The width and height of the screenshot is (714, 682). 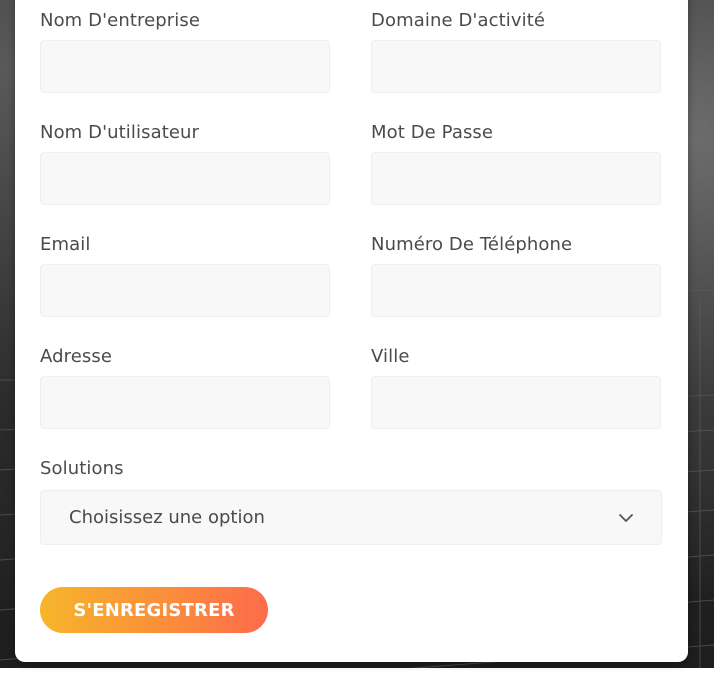 I want to click on city-input, so click(x=516, y=402).